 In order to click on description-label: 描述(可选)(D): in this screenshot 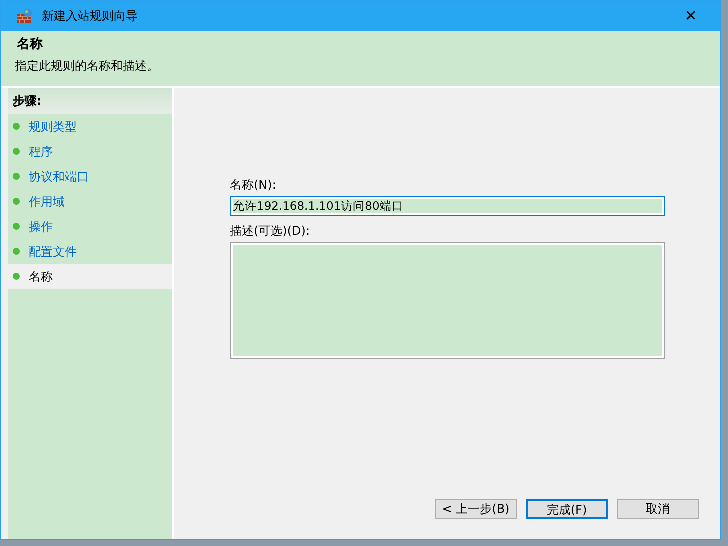, I will do `click(271, 231)`.